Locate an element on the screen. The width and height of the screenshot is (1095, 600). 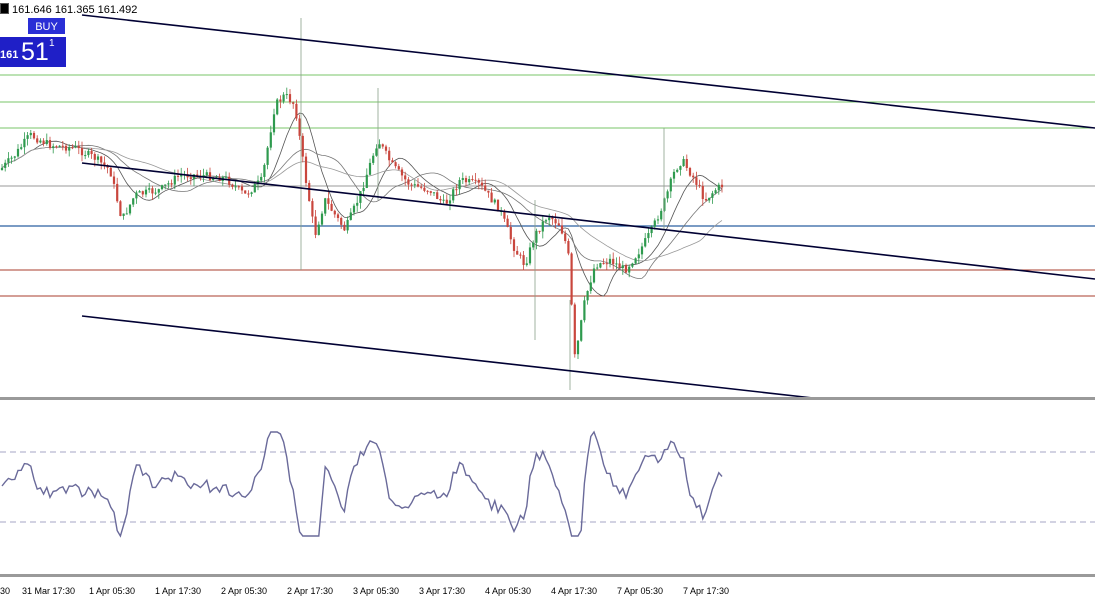
main-pane-separator is located at coordinates (547, 398).